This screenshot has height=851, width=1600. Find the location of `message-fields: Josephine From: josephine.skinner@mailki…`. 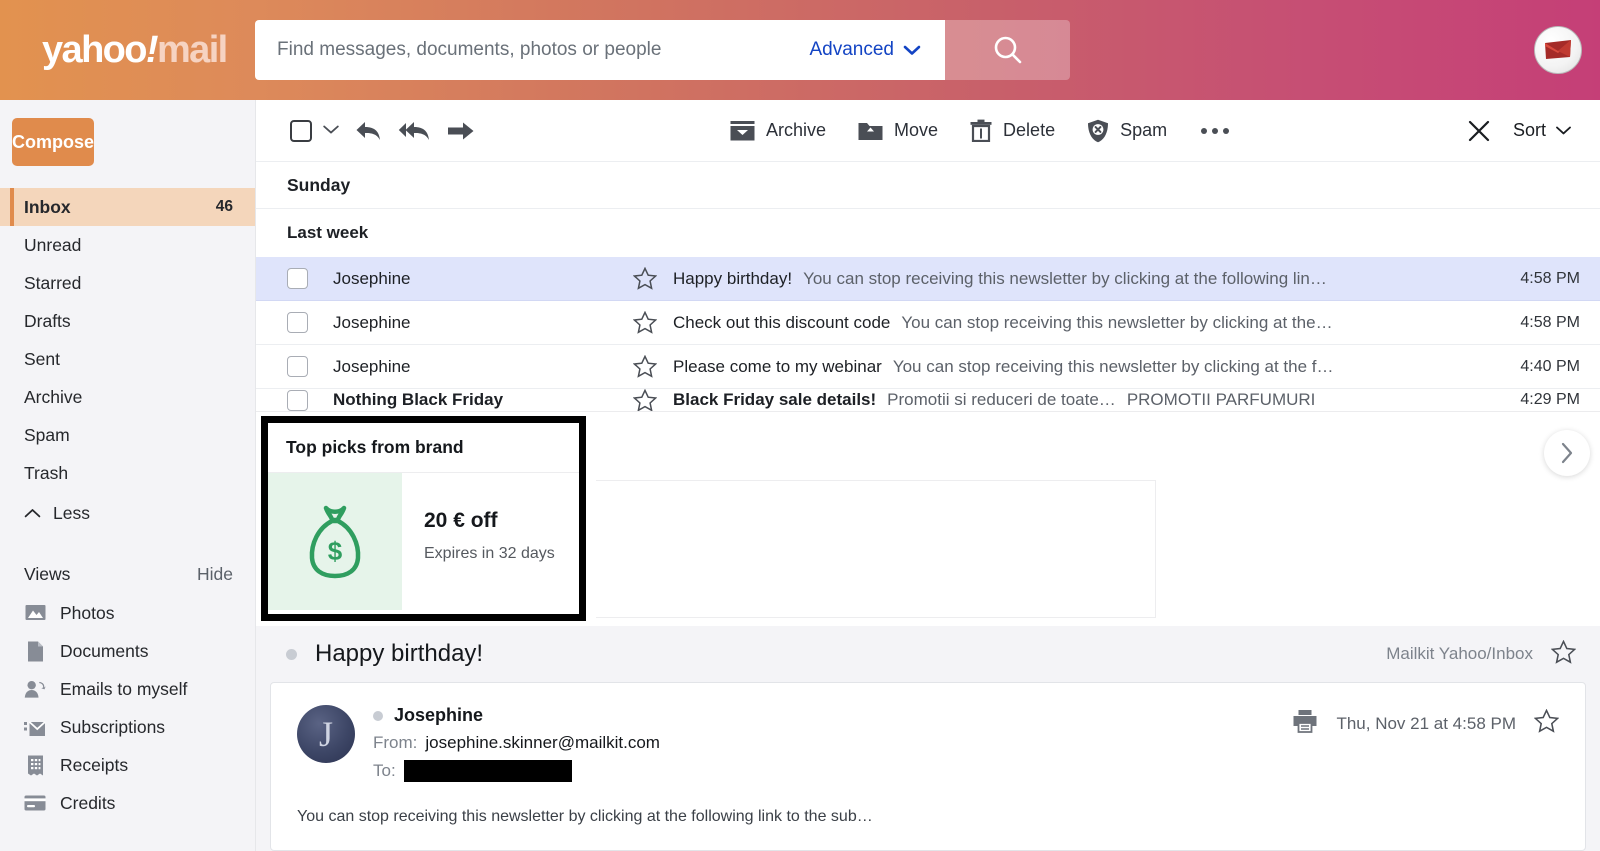

message-fields: Josephine From: josephine.skinner@mailki… is located at coordinates (832, 743).